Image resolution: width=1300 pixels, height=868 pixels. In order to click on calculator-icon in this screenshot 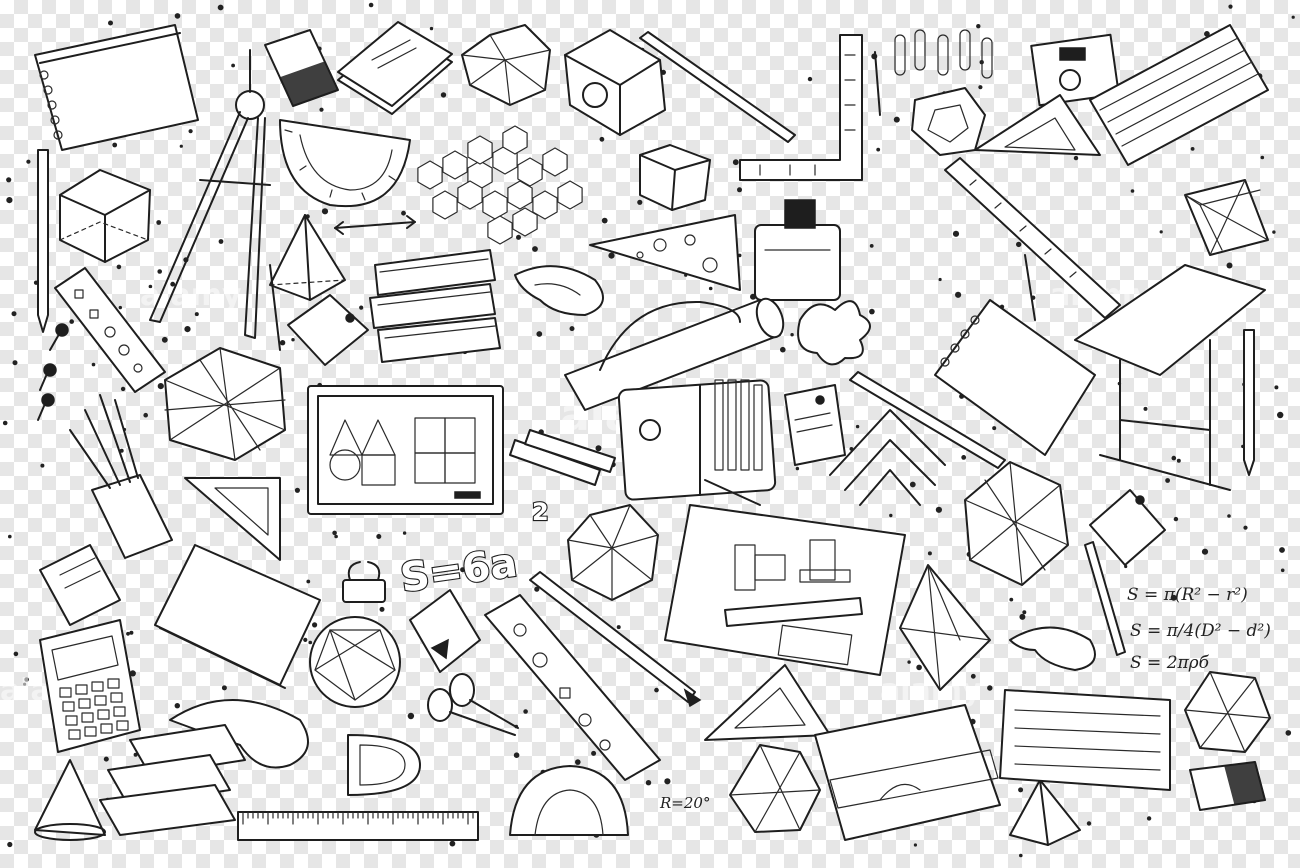, I will do `click(90, 686)`.